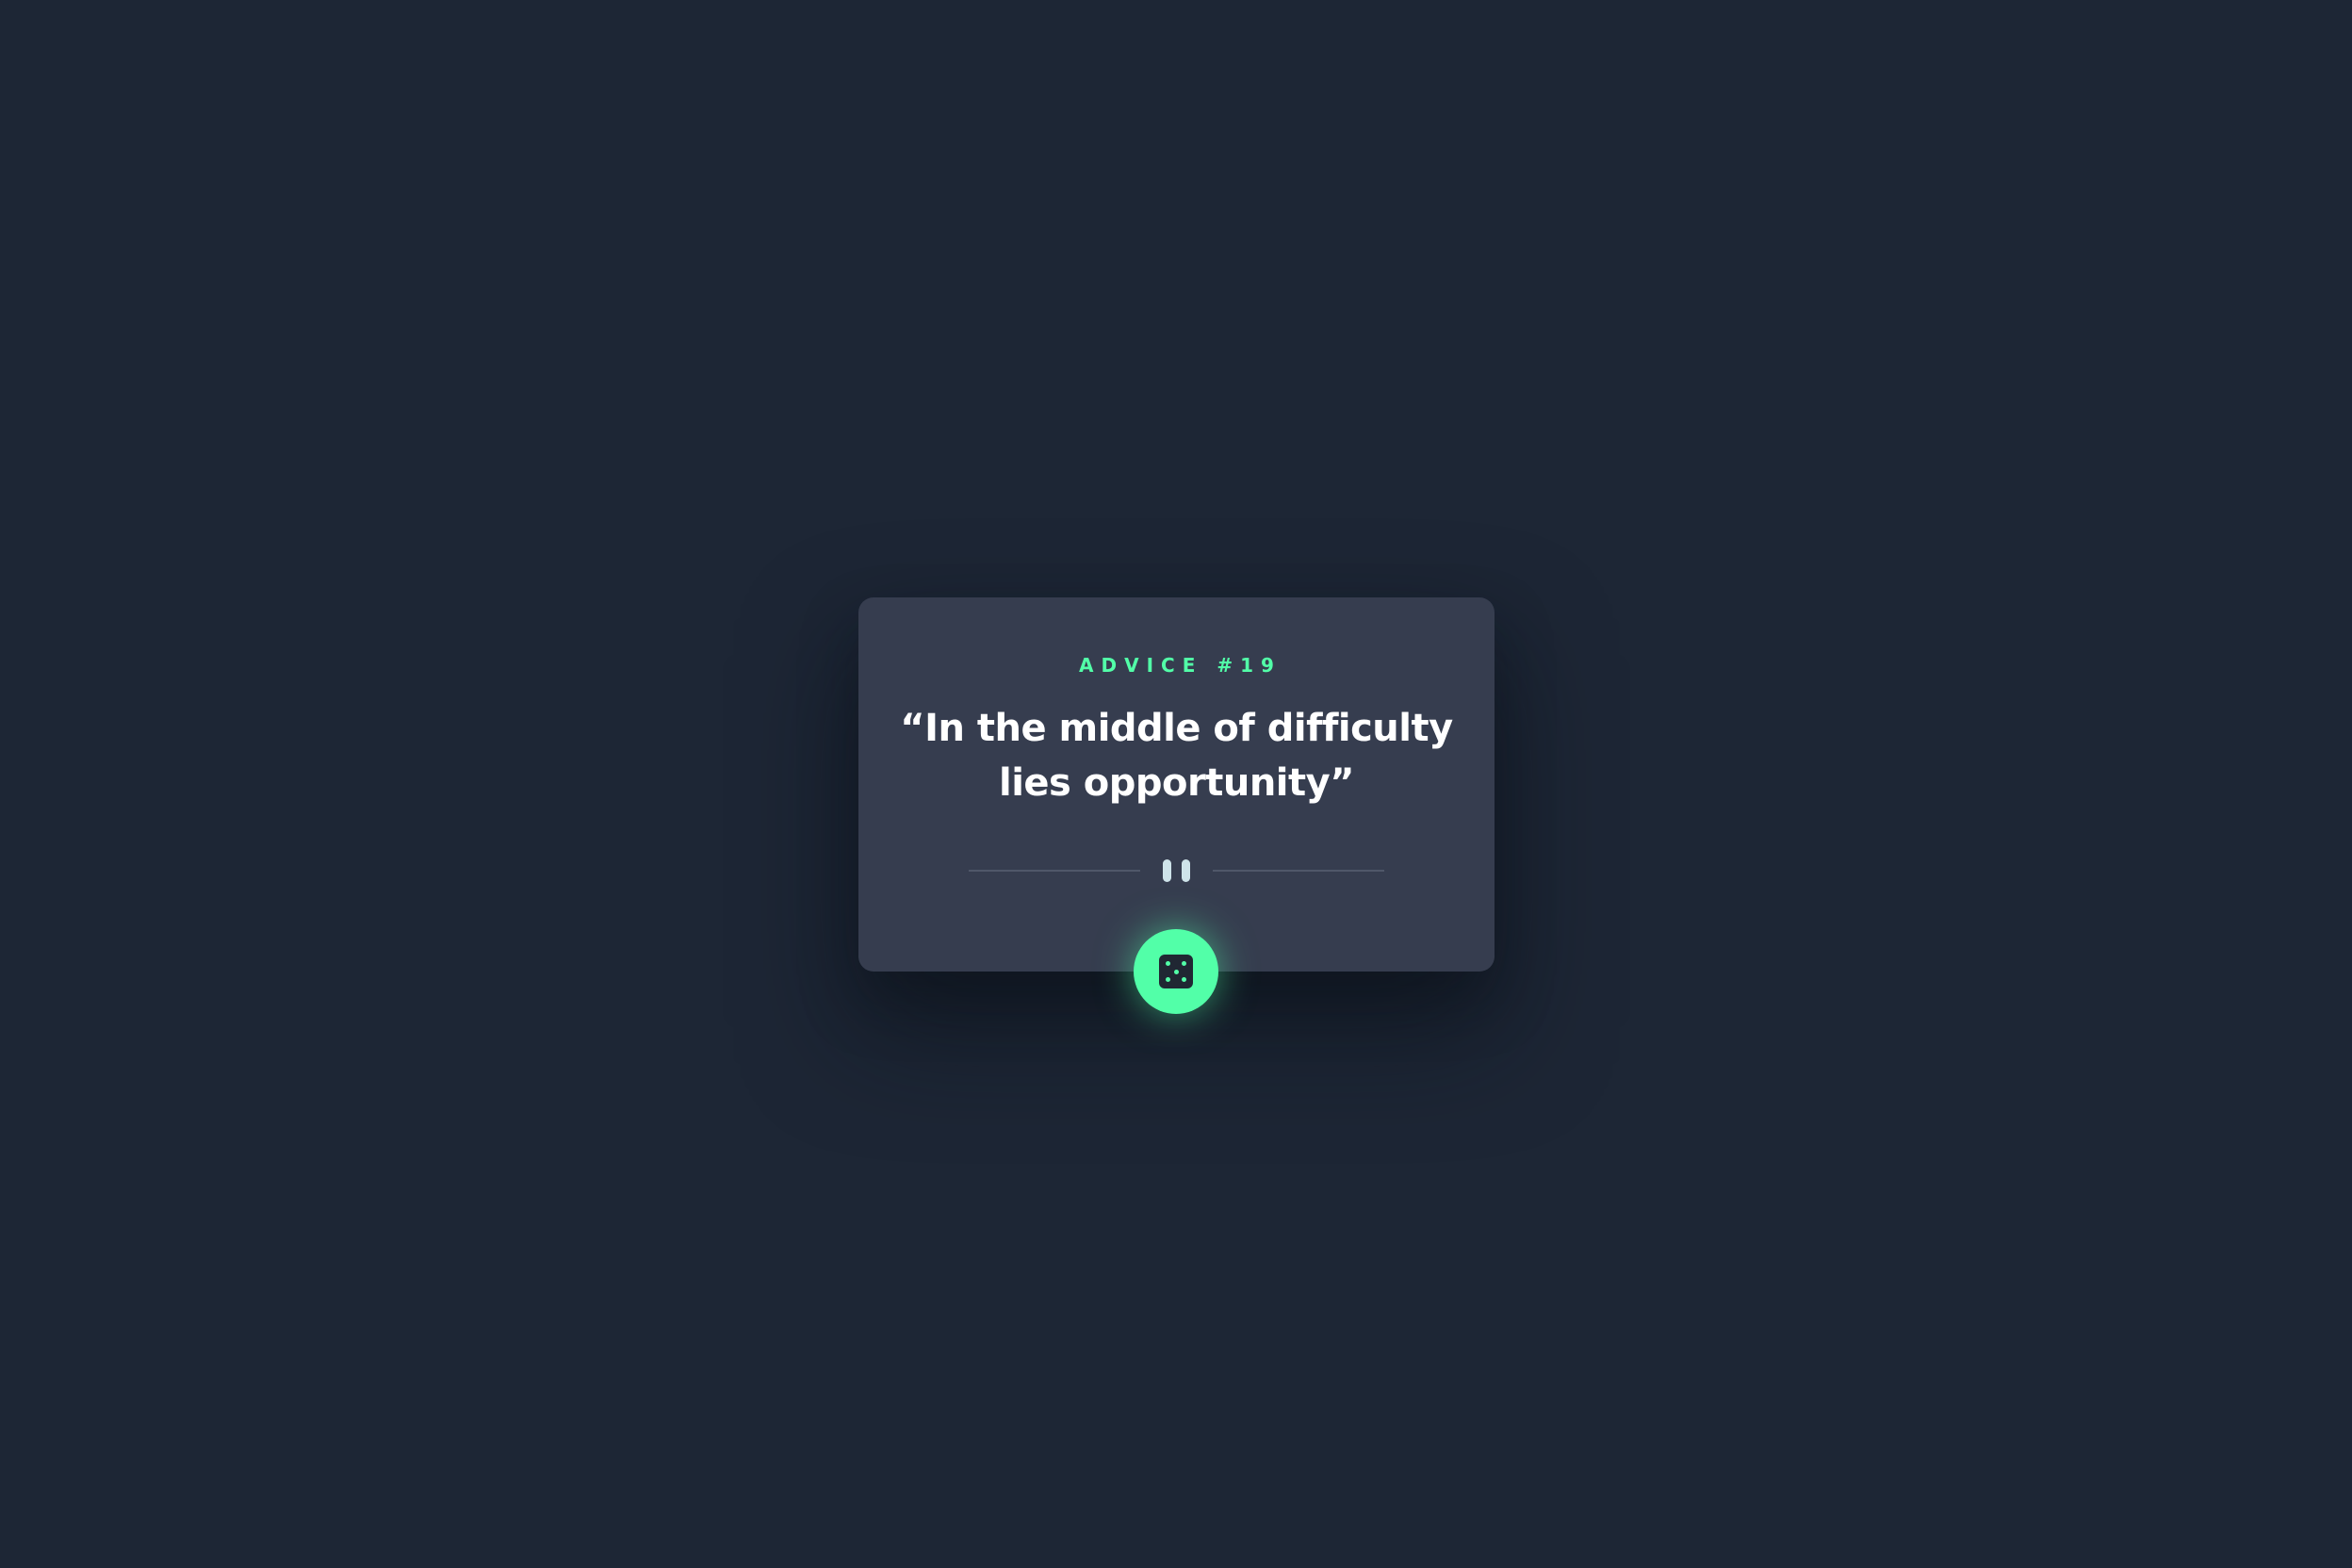 This screenshot has width=2352, height=1568. I want to click on divider, so click(1176, 870).